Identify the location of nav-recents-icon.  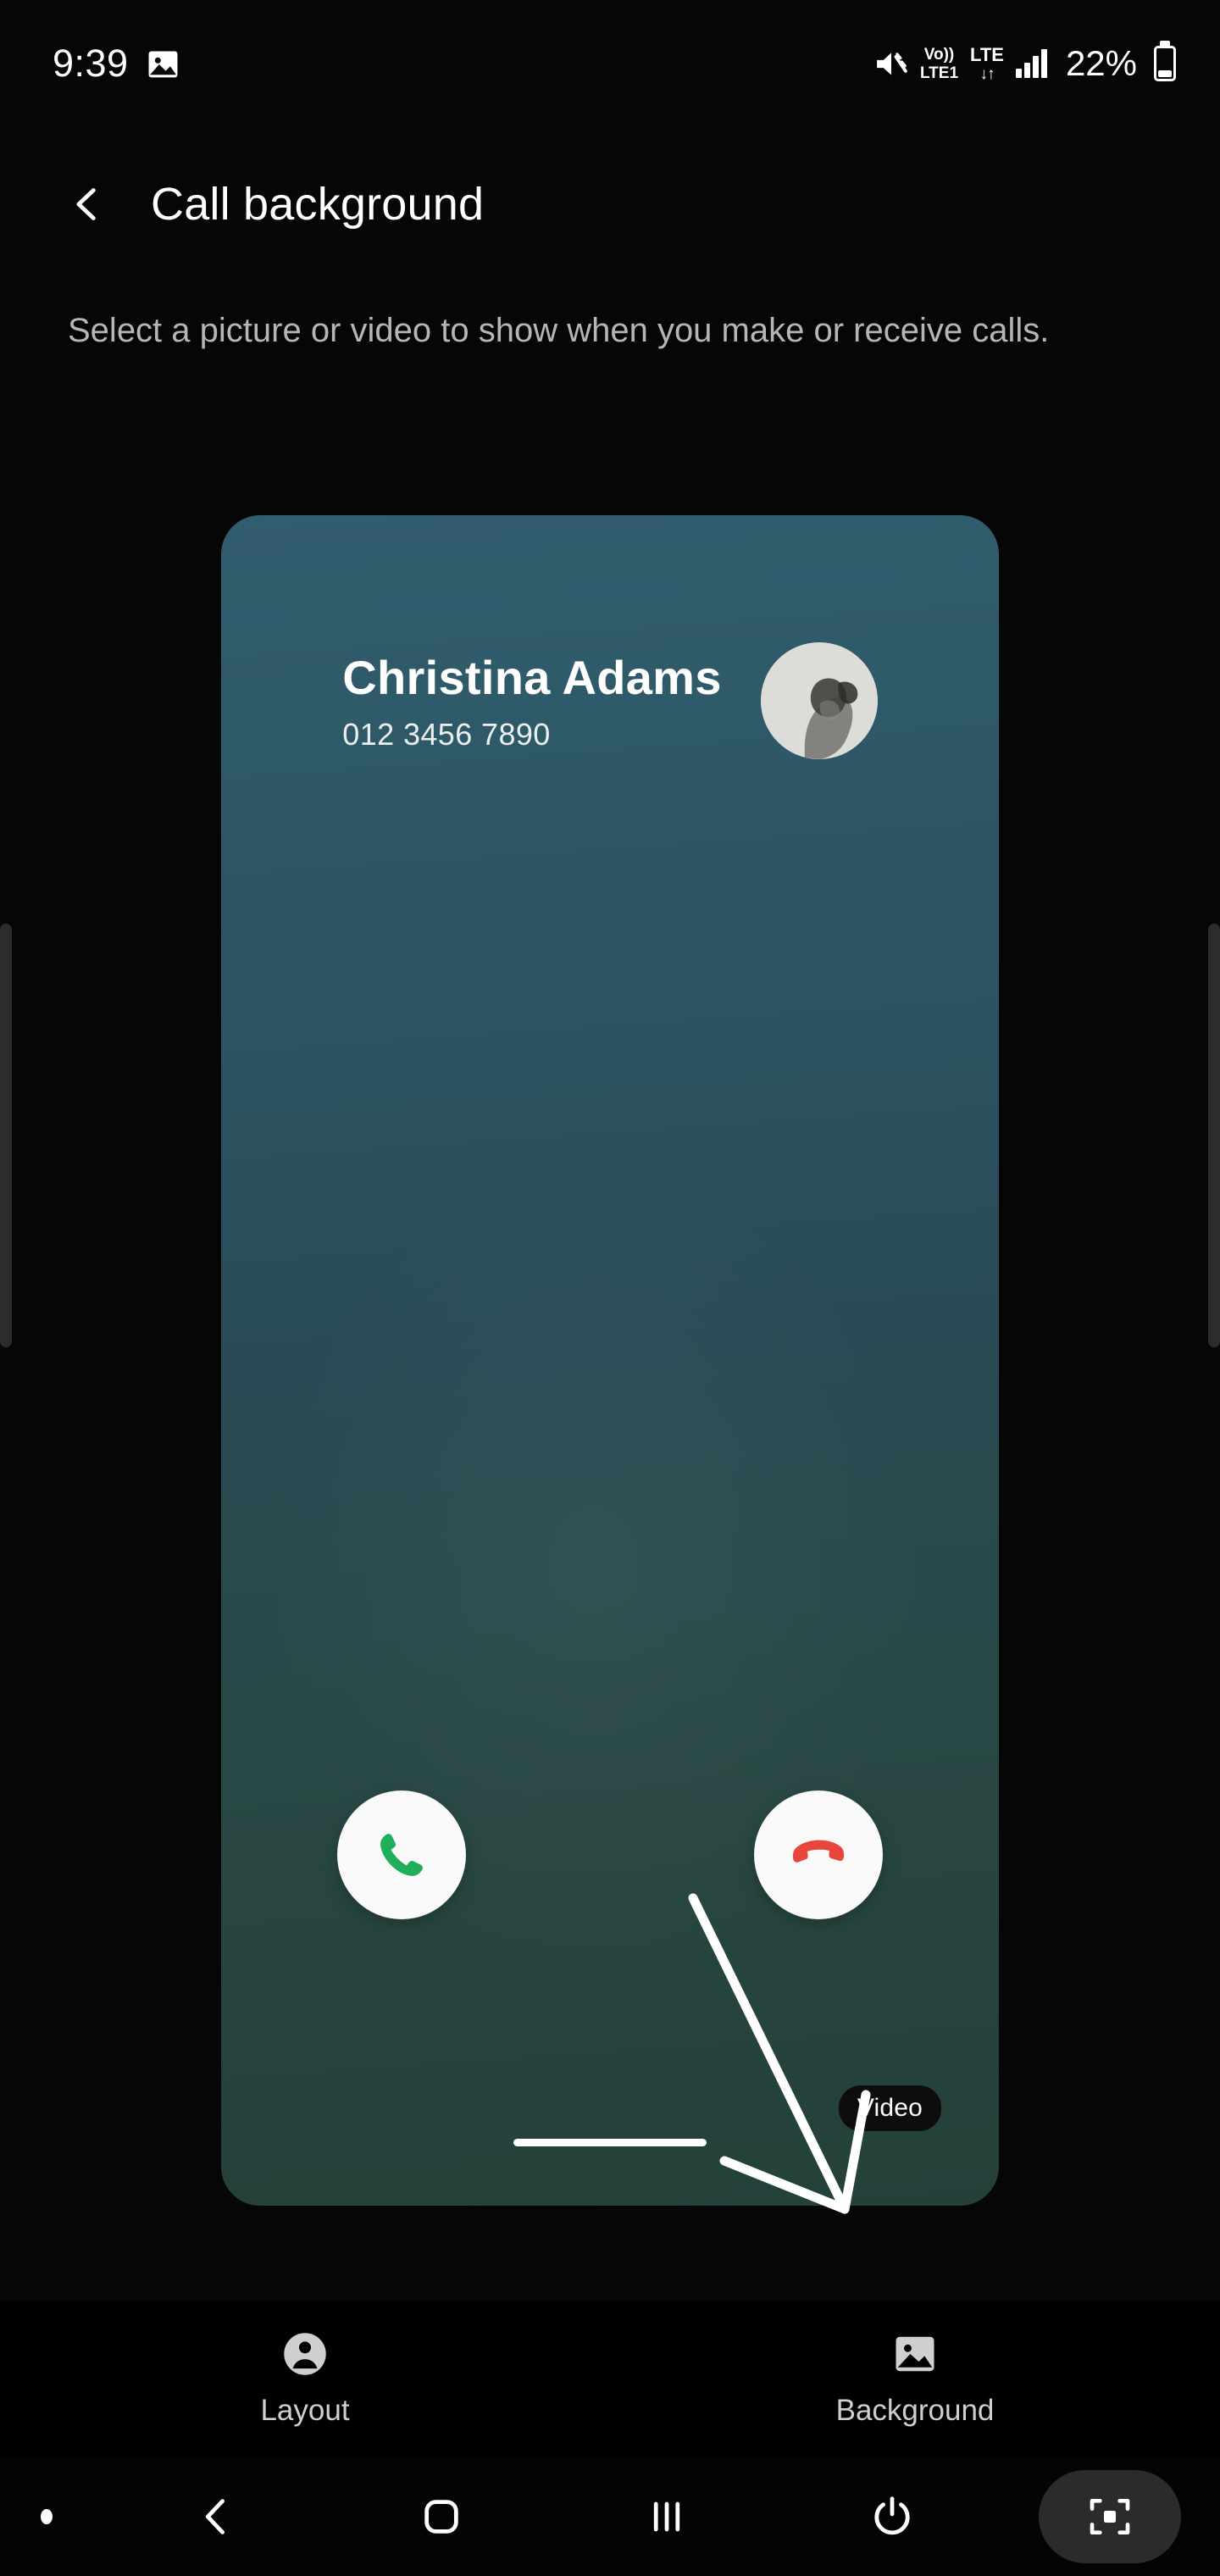
(666, 2516).